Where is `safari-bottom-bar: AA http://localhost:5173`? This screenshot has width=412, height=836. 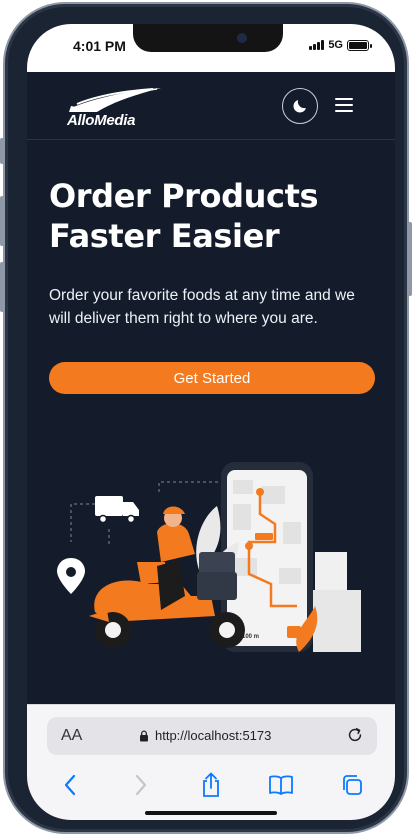
safari-bottom-bar: AA http://localhost:5173 is located at coordinates (211, 762).